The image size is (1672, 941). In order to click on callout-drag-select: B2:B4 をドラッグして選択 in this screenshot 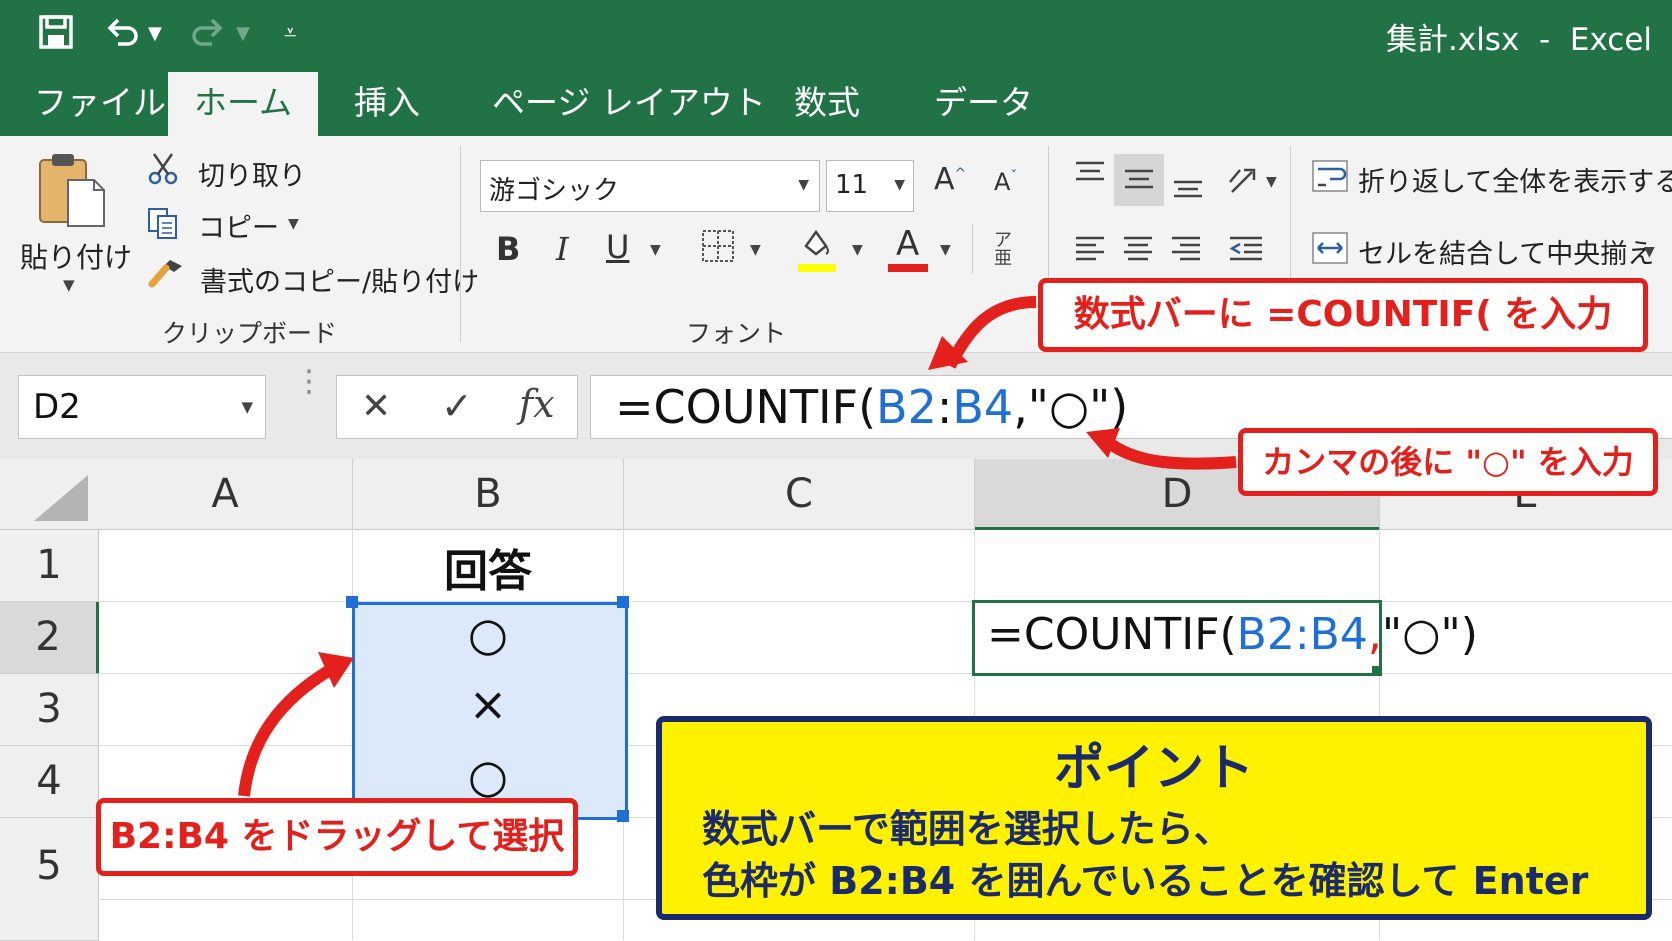, I will do `click(337, 837)`.